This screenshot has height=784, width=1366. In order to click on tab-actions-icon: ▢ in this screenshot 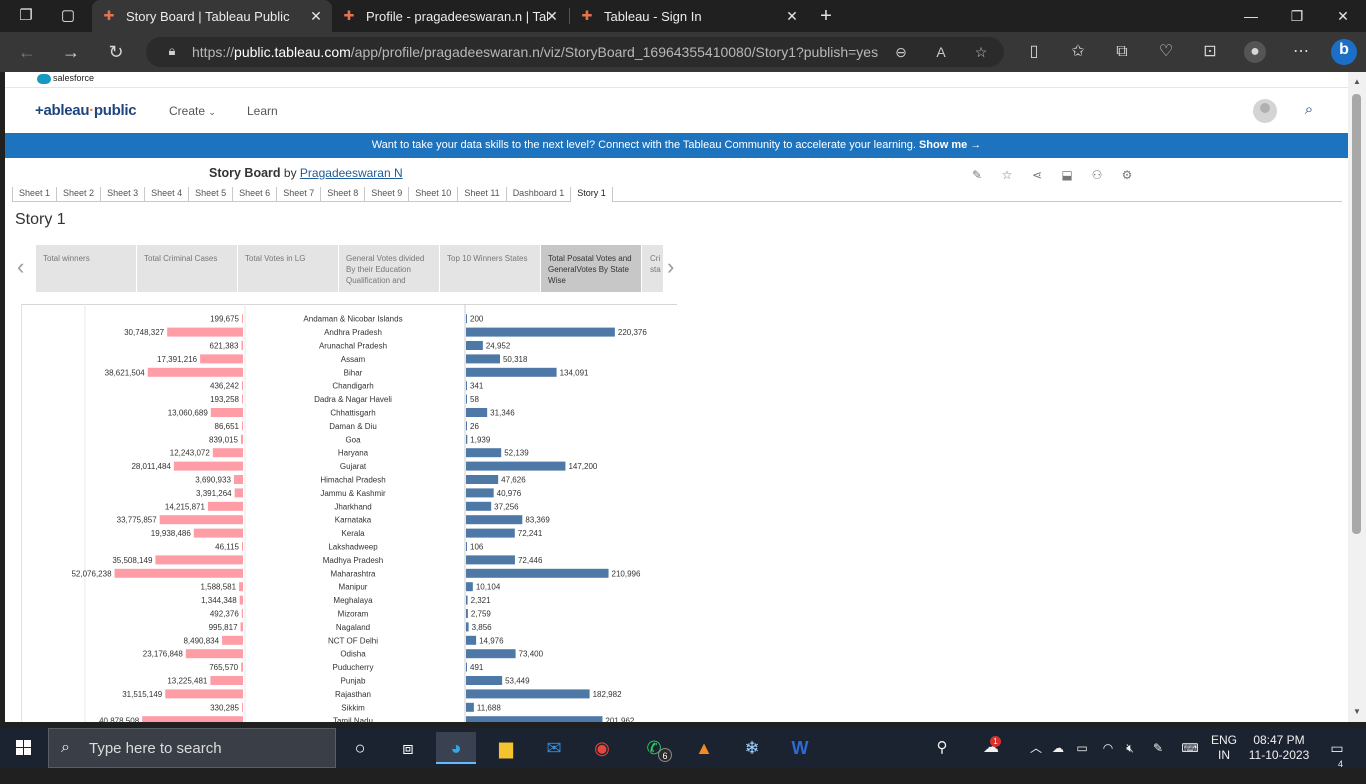, I will do `click(68, 16)`.